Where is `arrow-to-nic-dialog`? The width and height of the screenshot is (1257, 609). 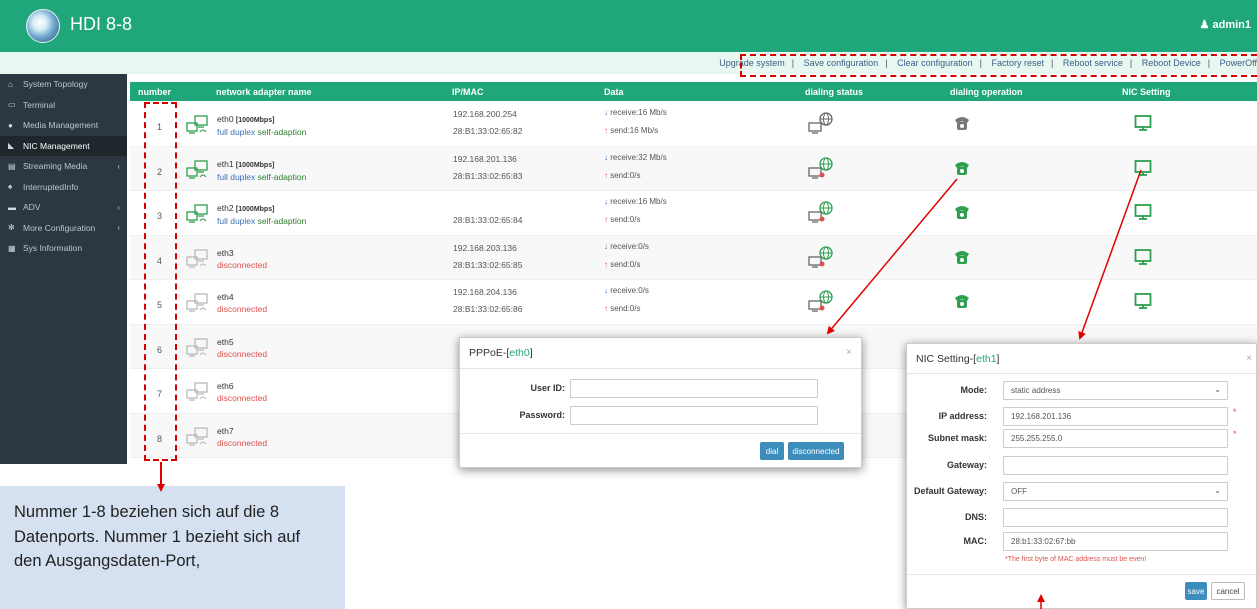 arrow-to-nic-dialog is located at coordinates (1110, 254).